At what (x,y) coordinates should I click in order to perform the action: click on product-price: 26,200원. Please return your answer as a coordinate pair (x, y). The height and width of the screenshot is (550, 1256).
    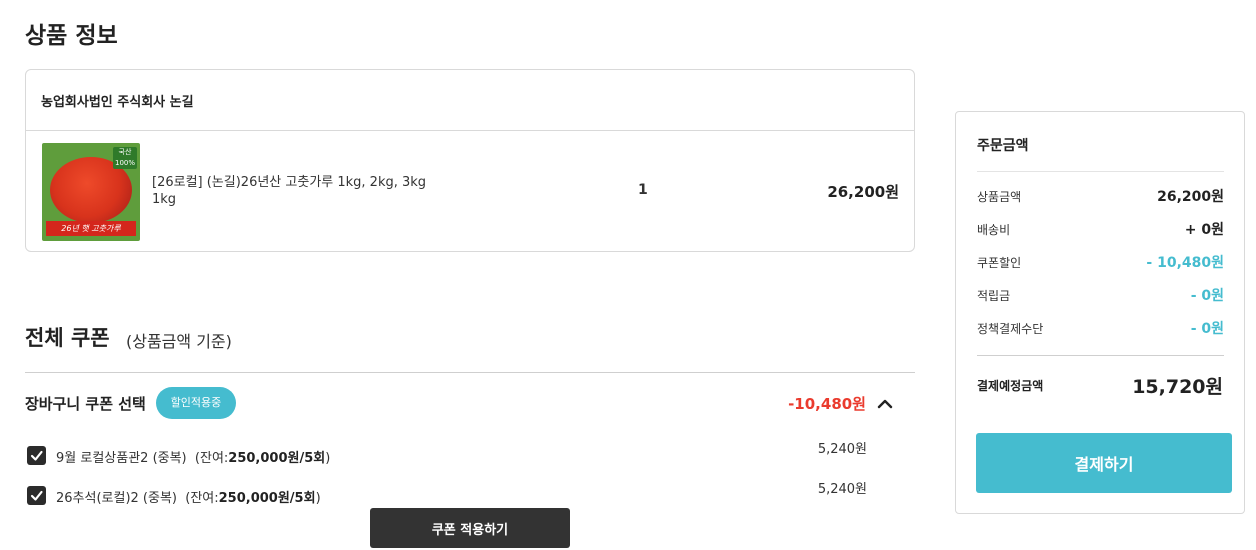
    Looking at the image, I should click on (863, 192).